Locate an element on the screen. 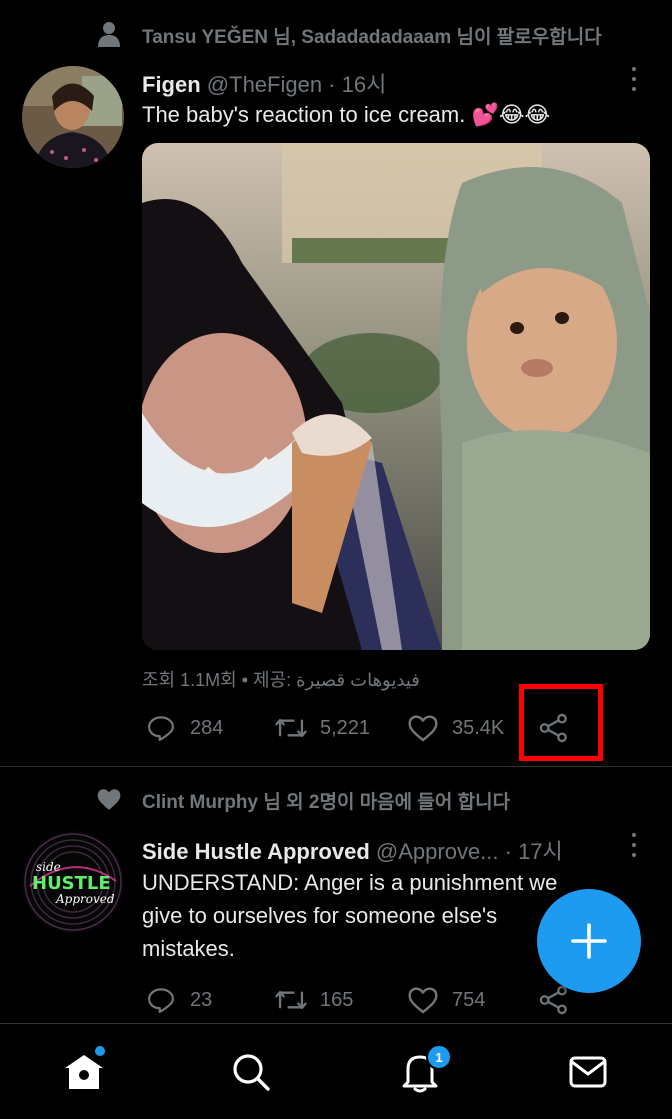 The image size is (672, 1119). compose-tweet-button is located at coordinates (589, 941).